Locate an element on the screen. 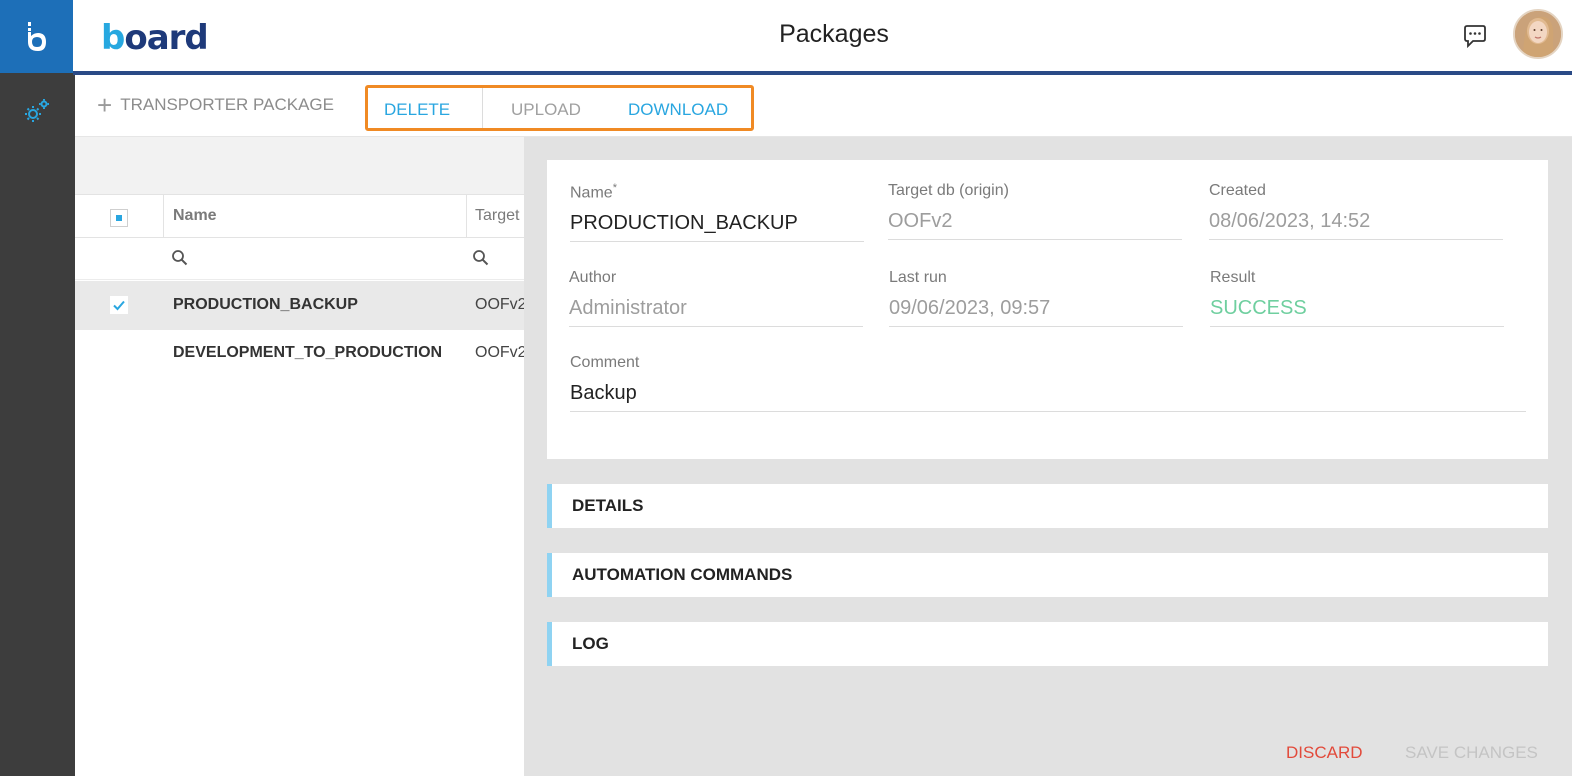 The width and height of the screenshot is (1572, 776). user-avatar is located at coordinates (1538, 34).